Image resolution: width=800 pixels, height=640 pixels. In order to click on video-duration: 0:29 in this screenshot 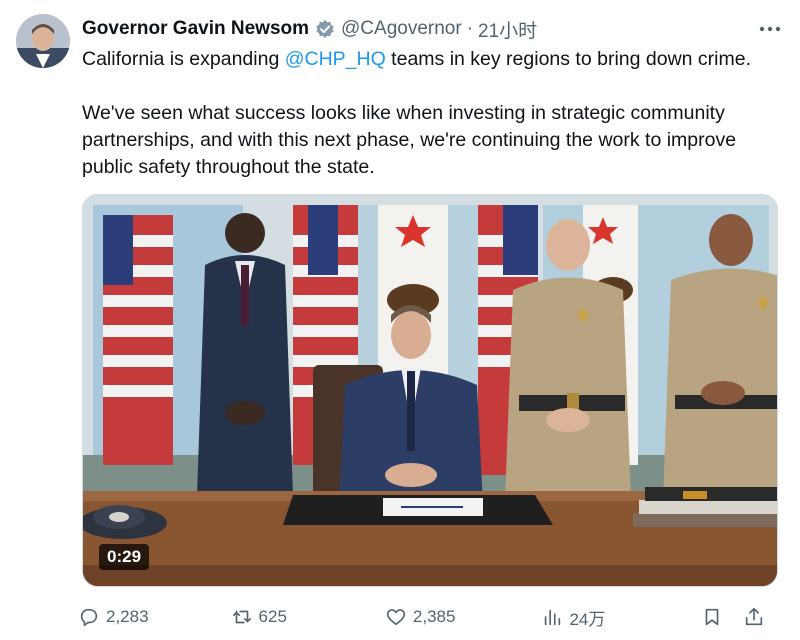, I will do `click(124, 557)`.